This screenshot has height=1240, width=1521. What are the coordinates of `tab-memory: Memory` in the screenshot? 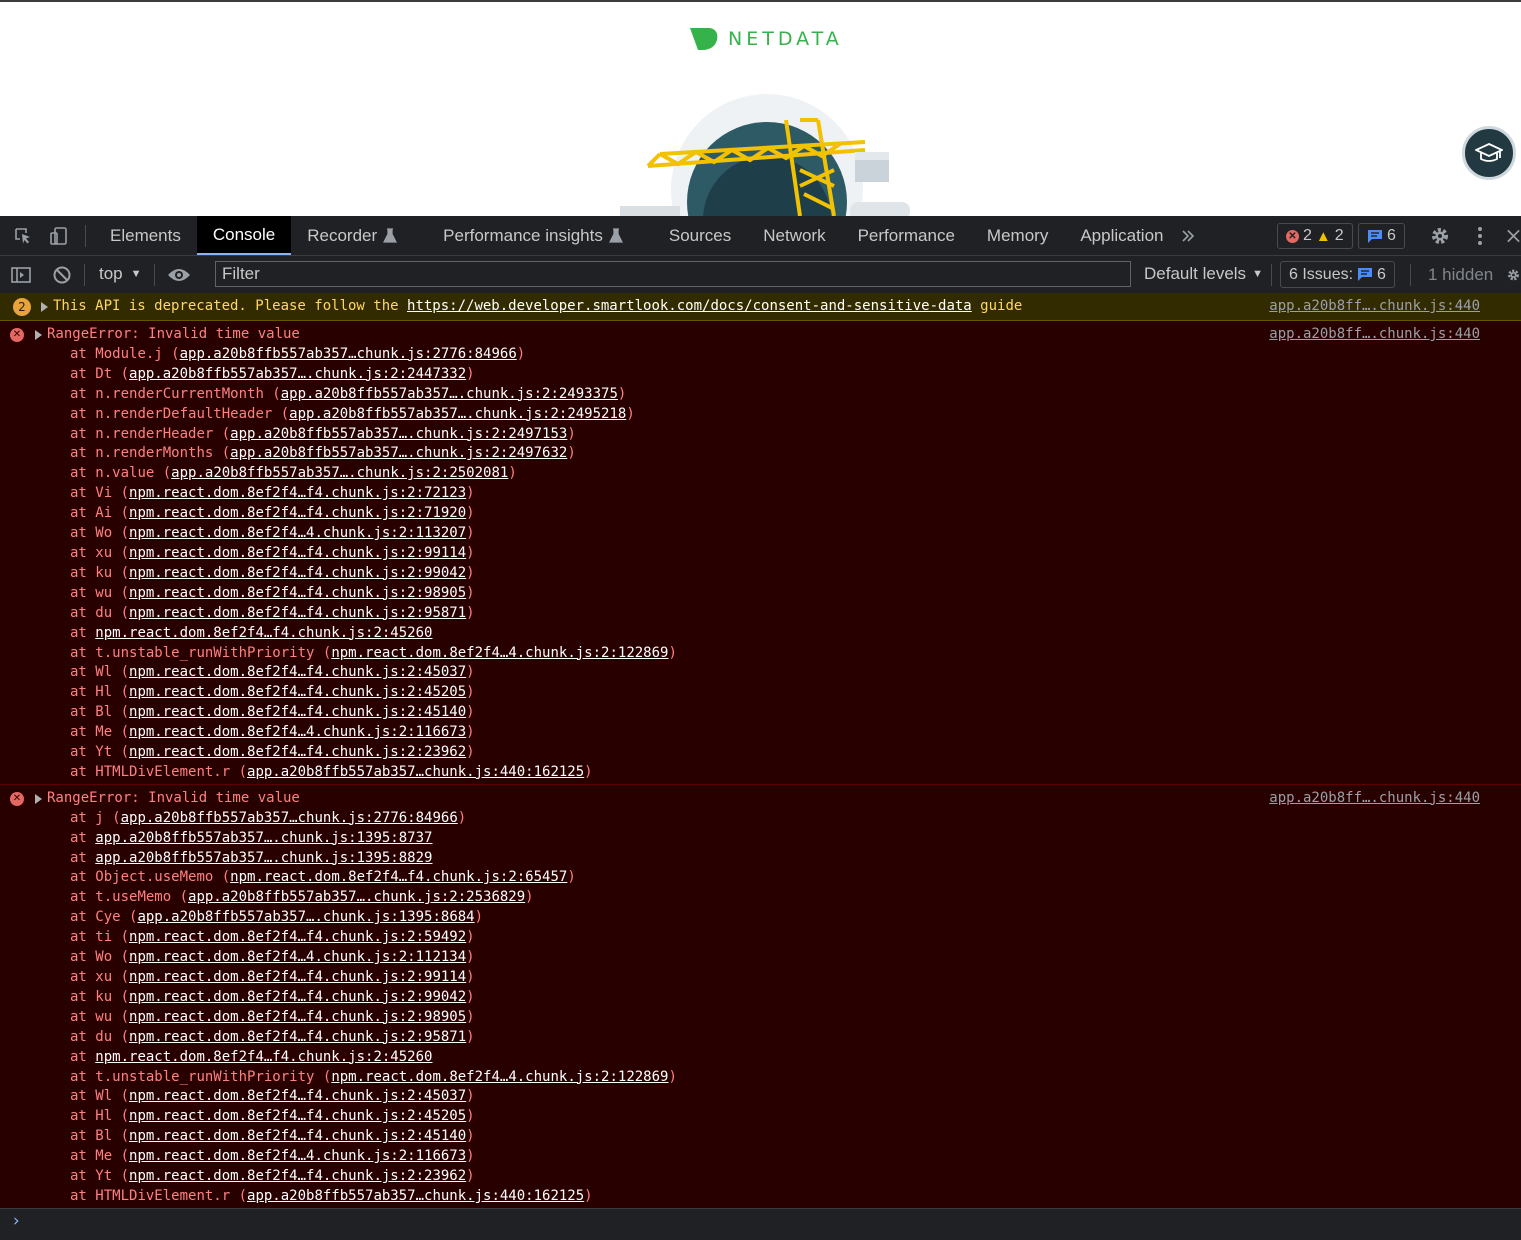 It's located at (1017, 235).